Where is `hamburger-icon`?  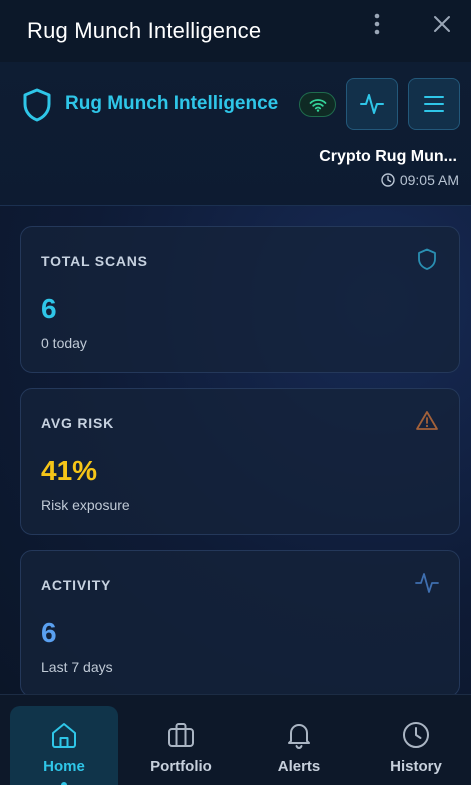 hamburger-icon is located at coordinates (434, 104).